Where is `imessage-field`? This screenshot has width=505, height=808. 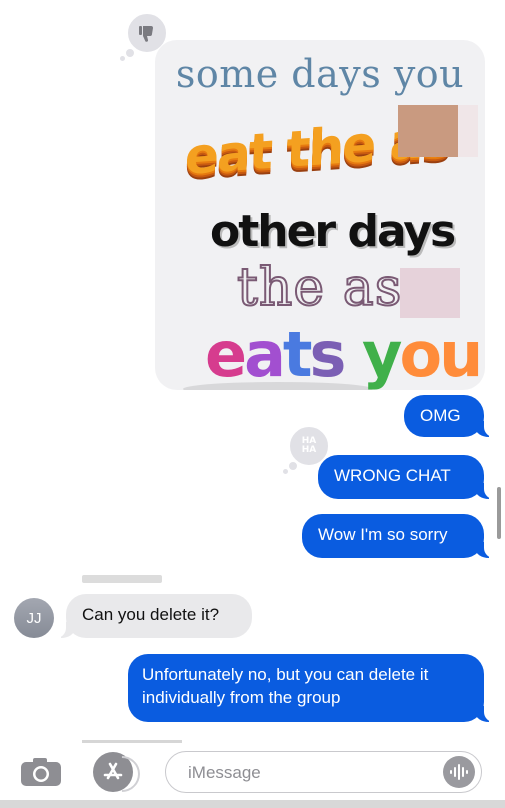
imessage-field is located at coordinates (323, 772).